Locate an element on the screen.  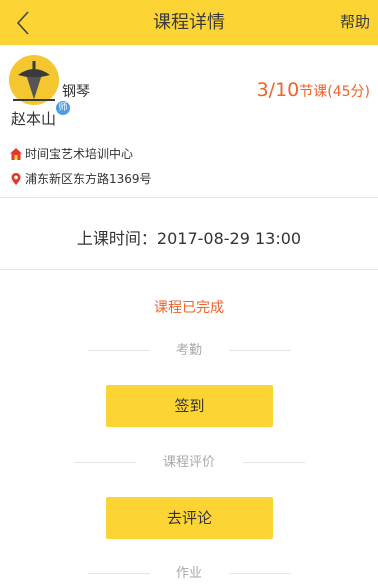
address-text: 浦东新区东方路1369号 is located at coordinates (88, 179).